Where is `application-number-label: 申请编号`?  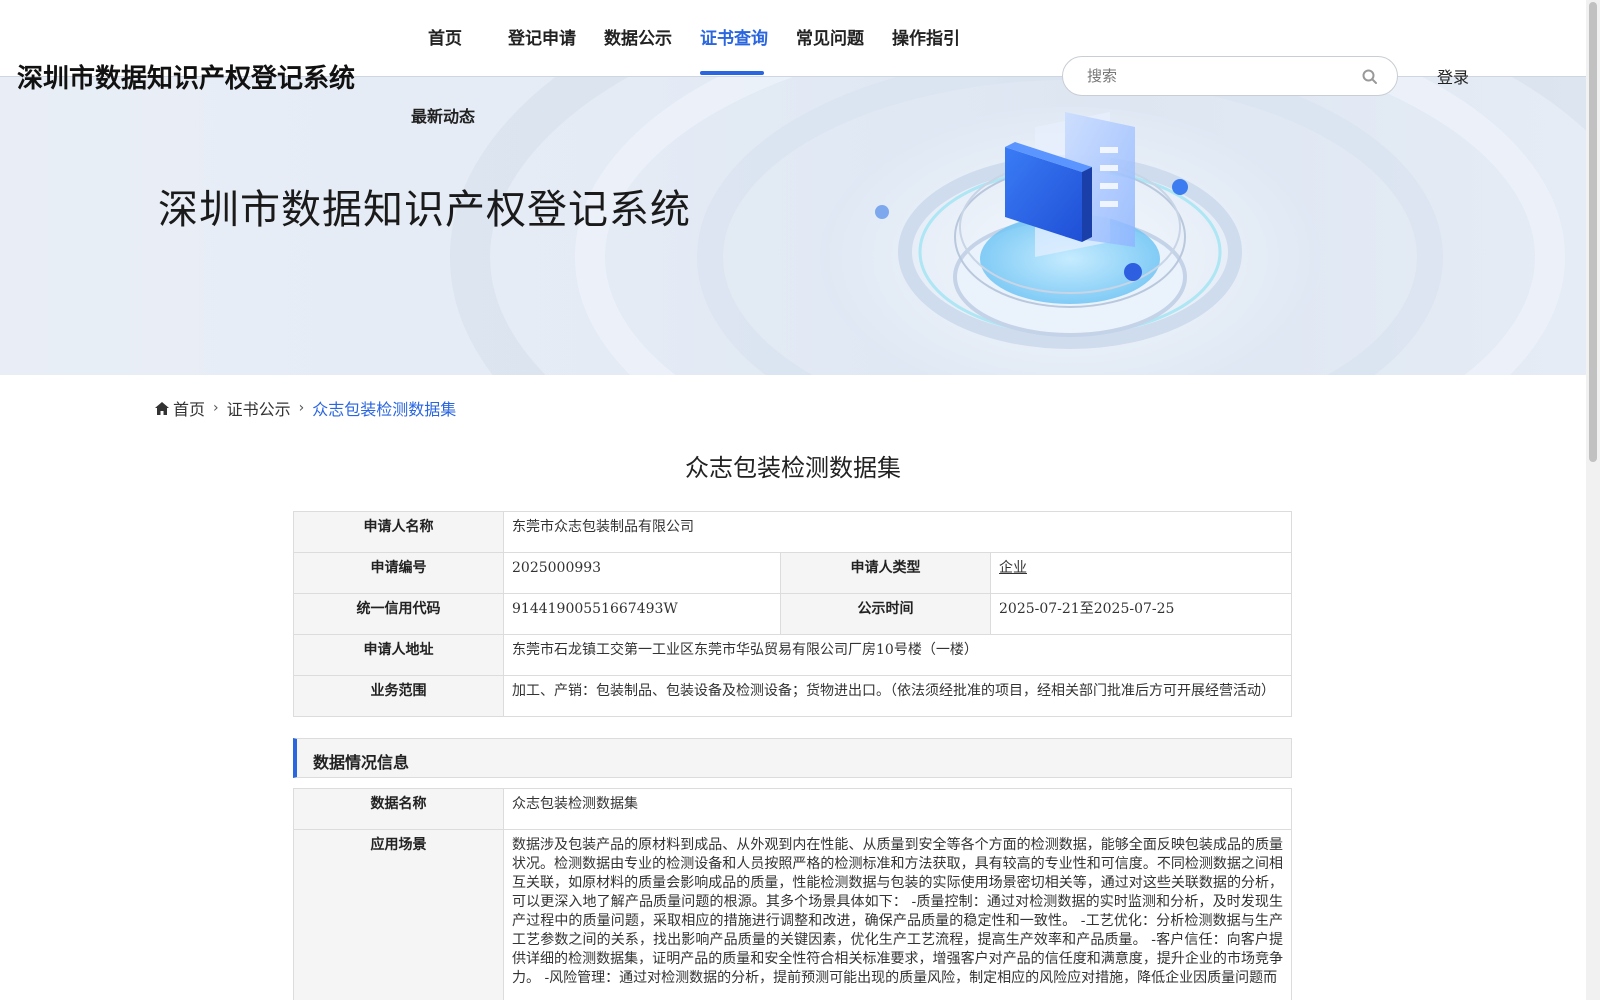
application-number-label: 申请编号 is located at coordinates (398, 573).